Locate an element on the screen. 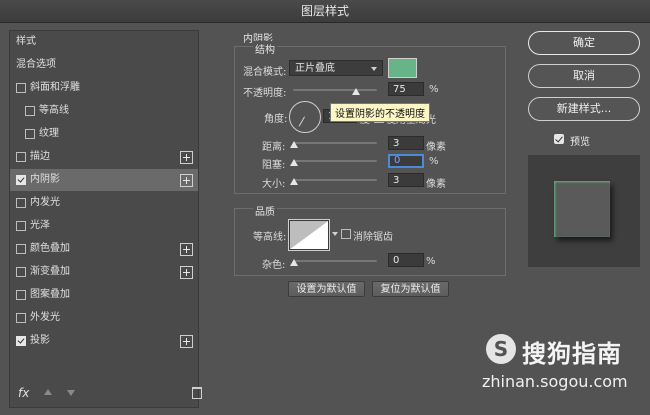 Image resolution: width=650 pixels, height=415 pixels. opacity-tooltip: 设置阴影的不透明度 is located at coordinates (380, 112).